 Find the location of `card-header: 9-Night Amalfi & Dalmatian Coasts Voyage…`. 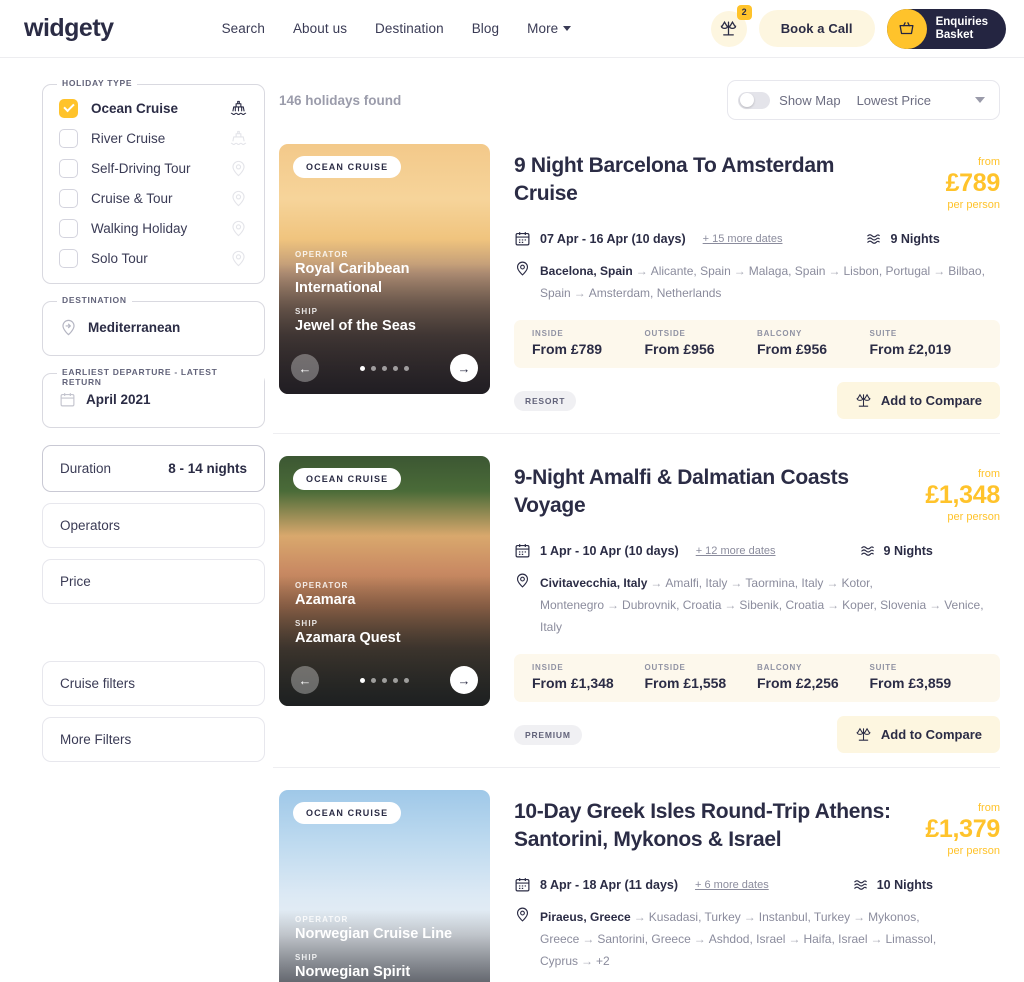

card-header: 9-Night Amalfi & Dalmatian Coasts Voyage… is located at coordinates (757, 494).